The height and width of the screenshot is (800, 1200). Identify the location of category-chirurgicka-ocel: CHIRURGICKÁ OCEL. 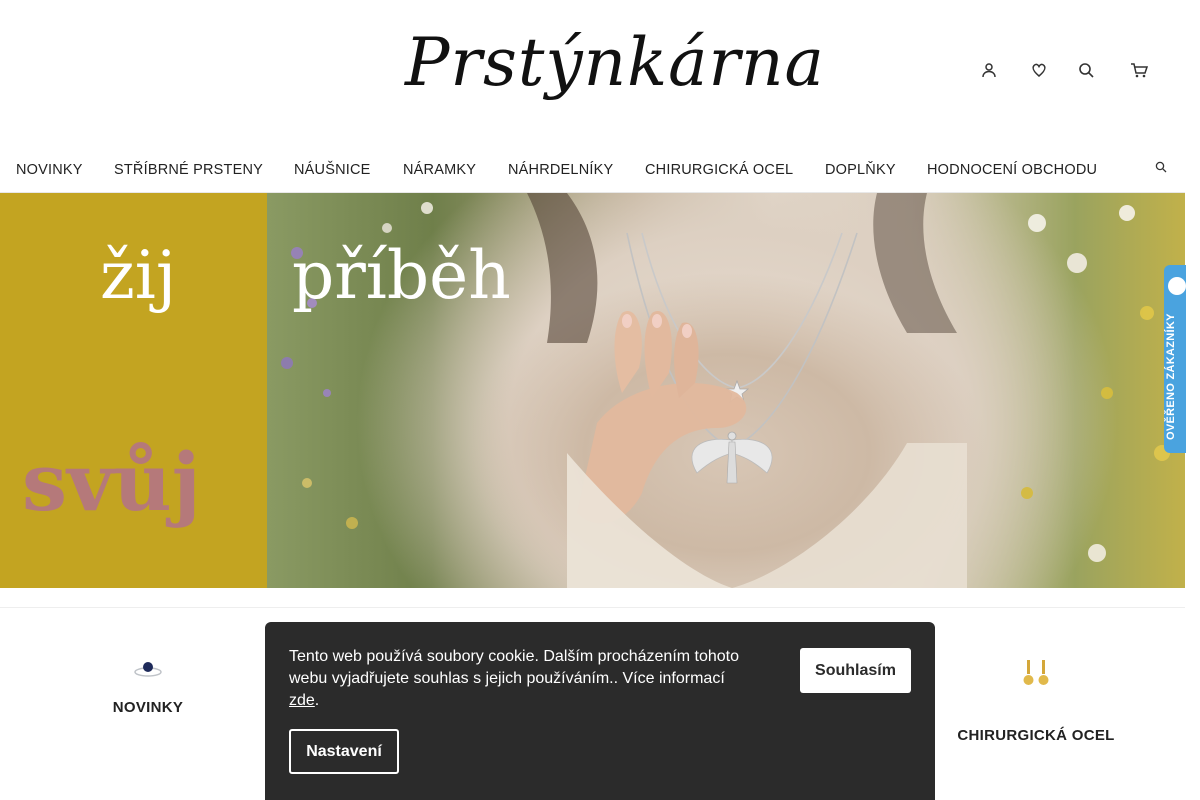
(1036, 701).